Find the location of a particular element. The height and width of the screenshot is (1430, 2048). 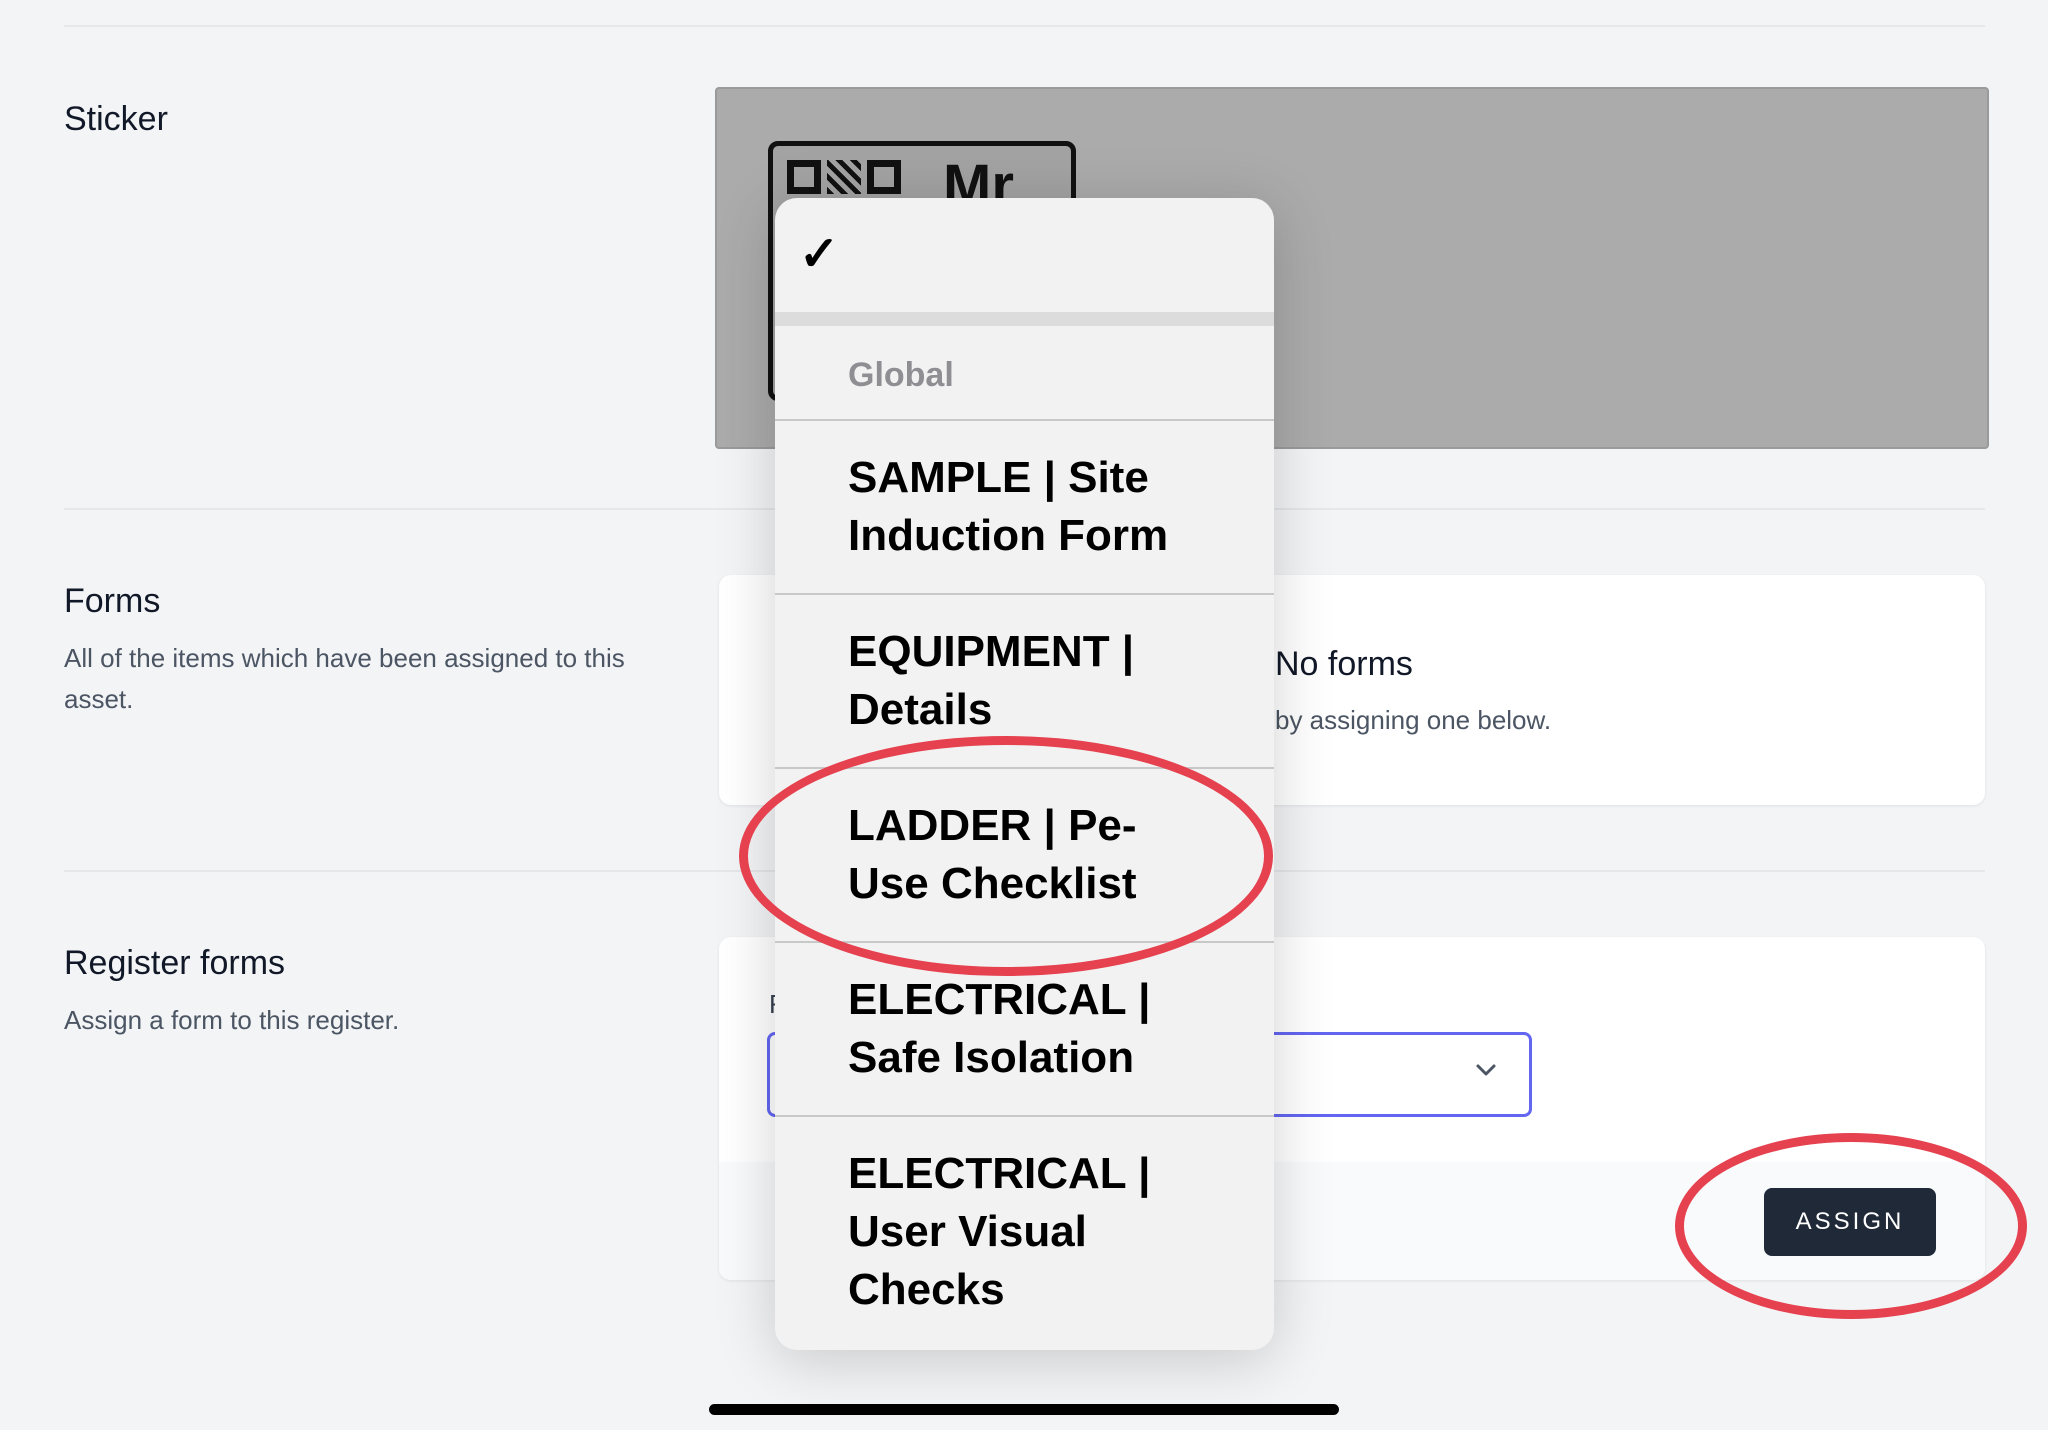

annotation-circle-ladder-option is located at coordinates (1006, 856).